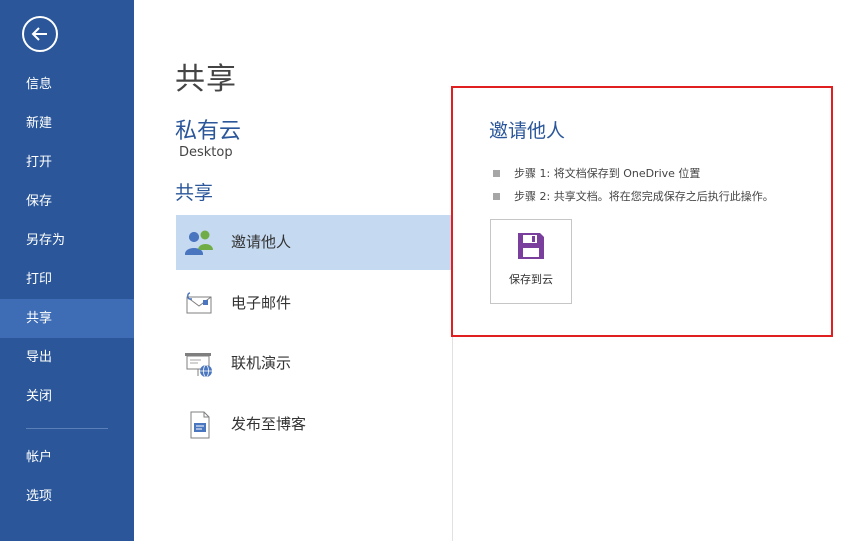  What do you see at coordinates (67, 428) in the screenshot?
I see `nav-divider` at bounding box center [67, 428].